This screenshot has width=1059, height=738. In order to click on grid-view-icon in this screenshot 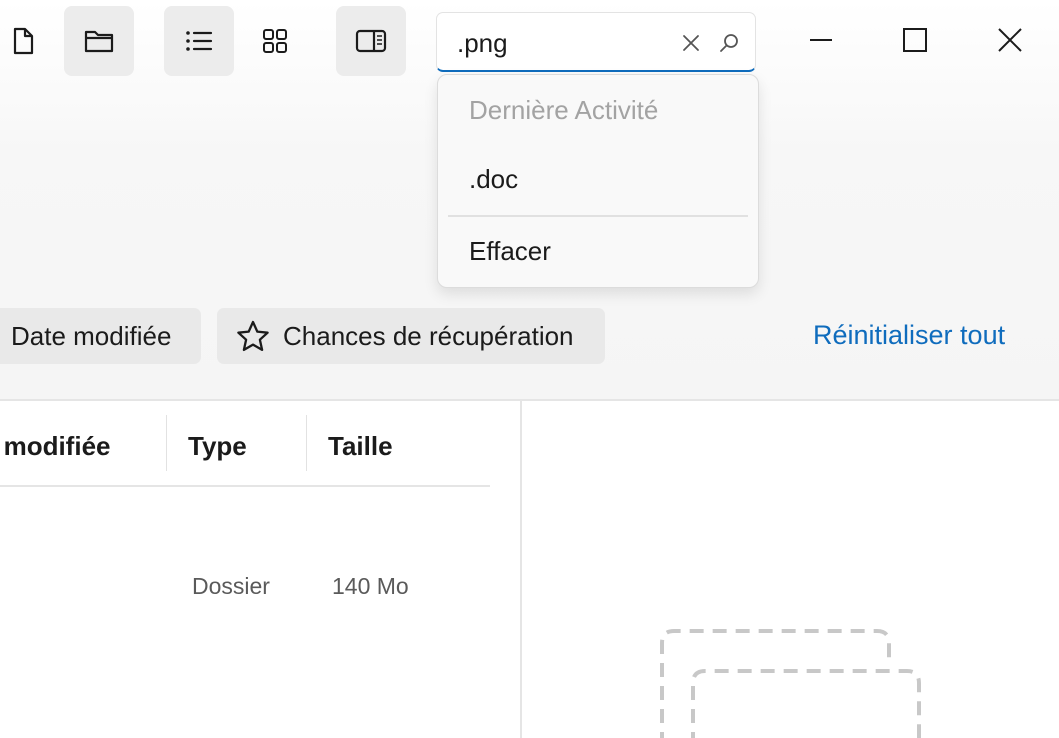, I will do `click(275, 41)`.